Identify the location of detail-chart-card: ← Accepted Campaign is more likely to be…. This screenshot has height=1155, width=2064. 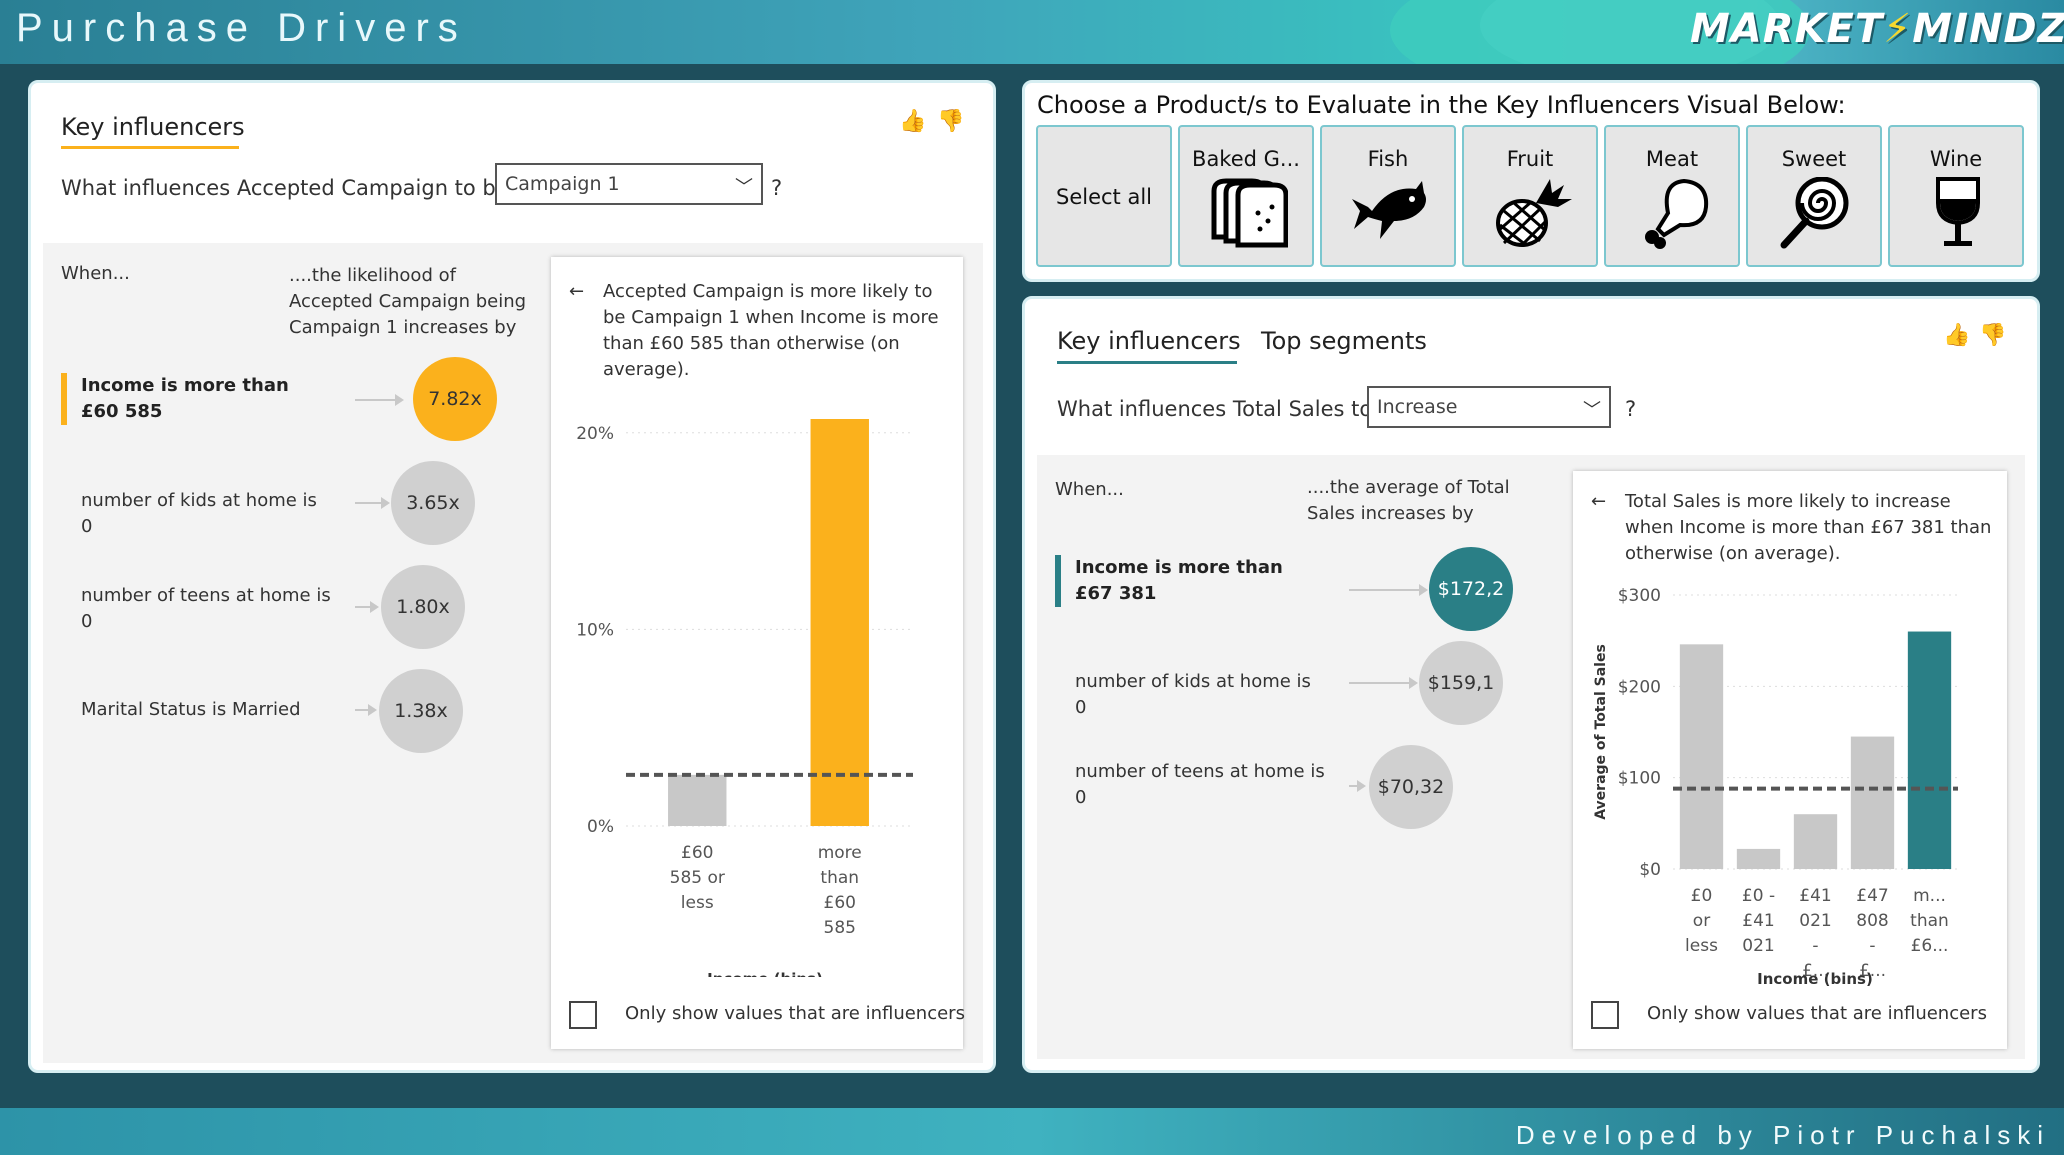
(758, 653).